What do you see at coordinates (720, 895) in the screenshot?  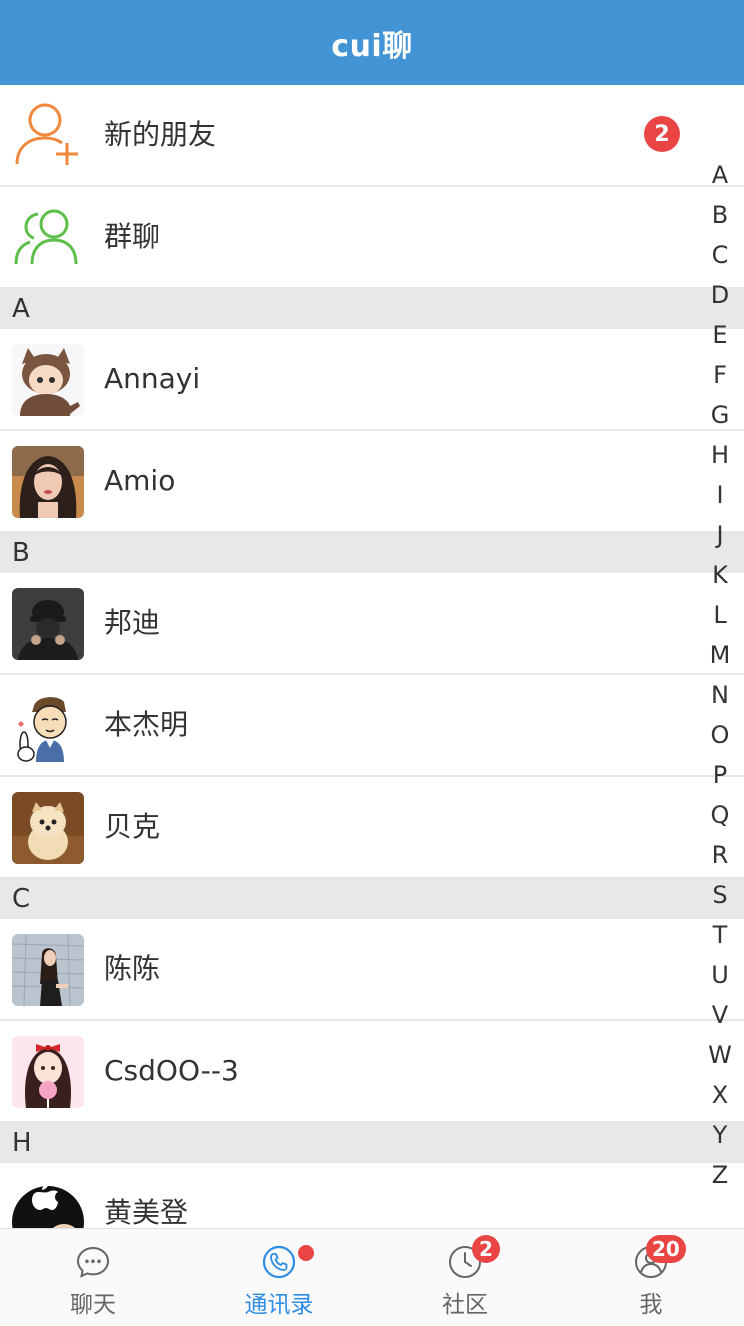 I see `index-letter: S` at bounding box center [720, 895].